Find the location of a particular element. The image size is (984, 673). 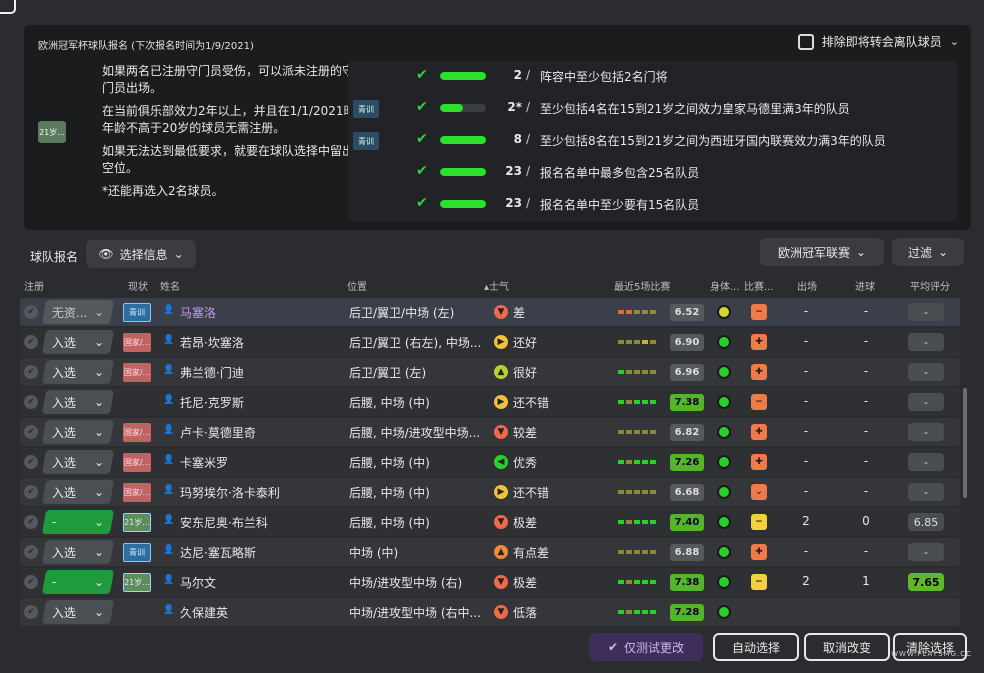

player-position: 后腰, 中场 (中) is located at coordinates (389, 493).